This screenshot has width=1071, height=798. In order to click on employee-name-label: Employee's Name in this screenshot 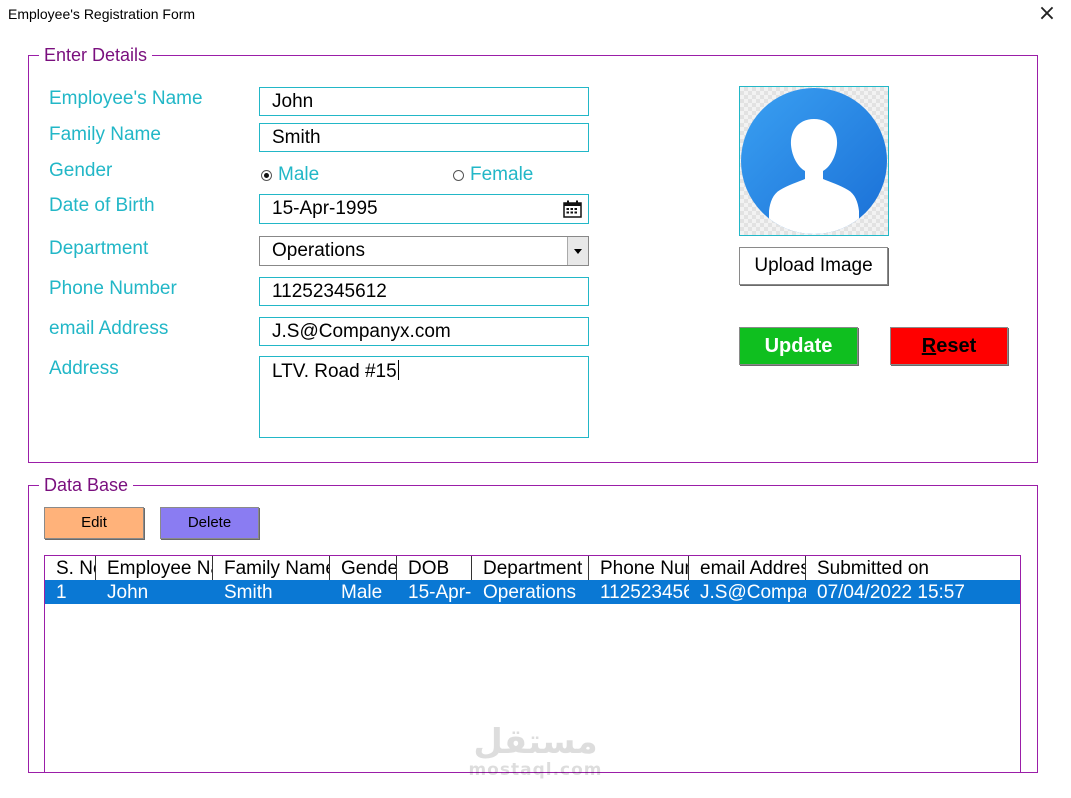, I will do `click(126, 98)`.